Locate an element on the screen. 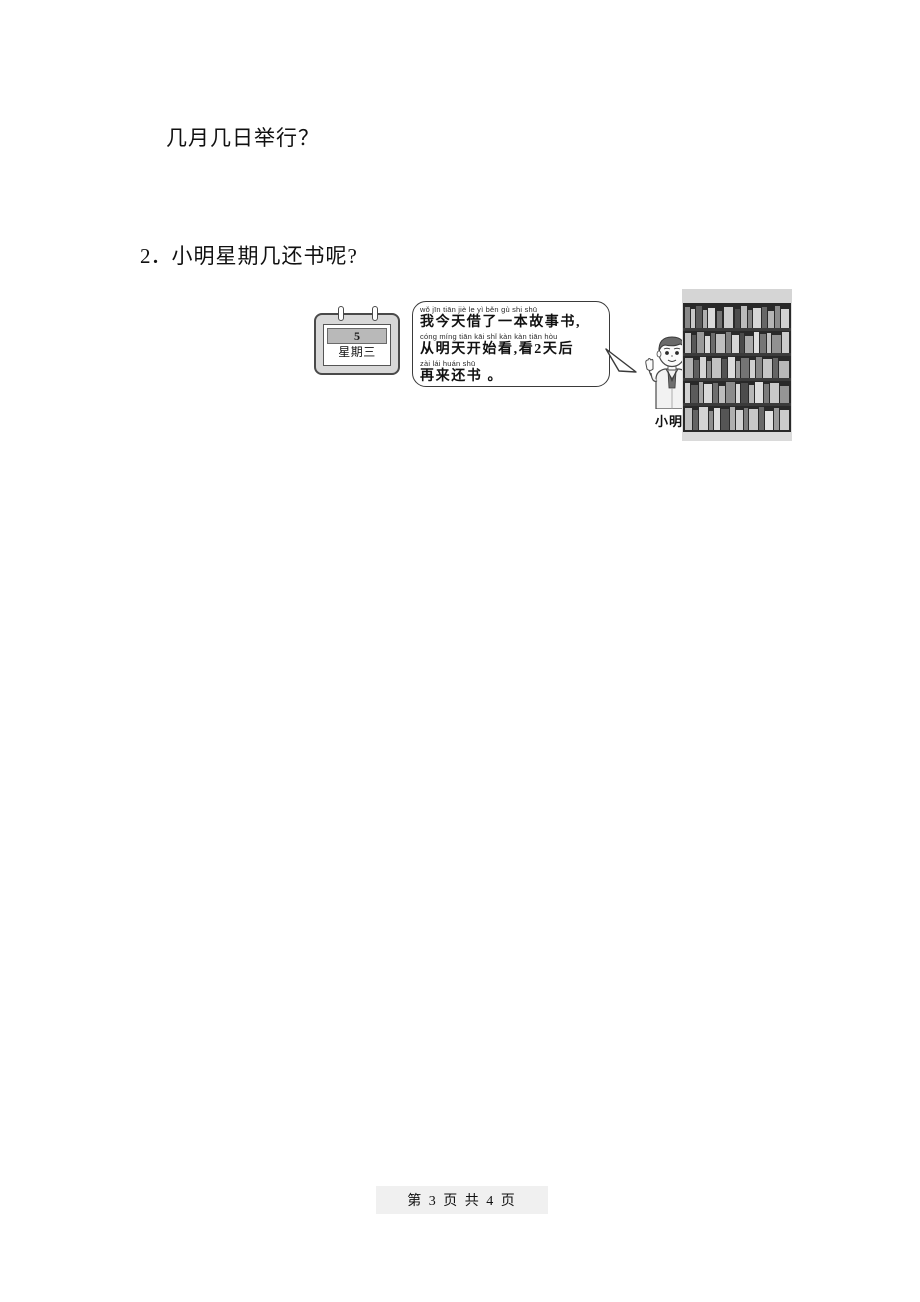 This screenshot has width=920, height=1302. calendar-illustration: 5 星期三 is located at coordinates (357, 340).